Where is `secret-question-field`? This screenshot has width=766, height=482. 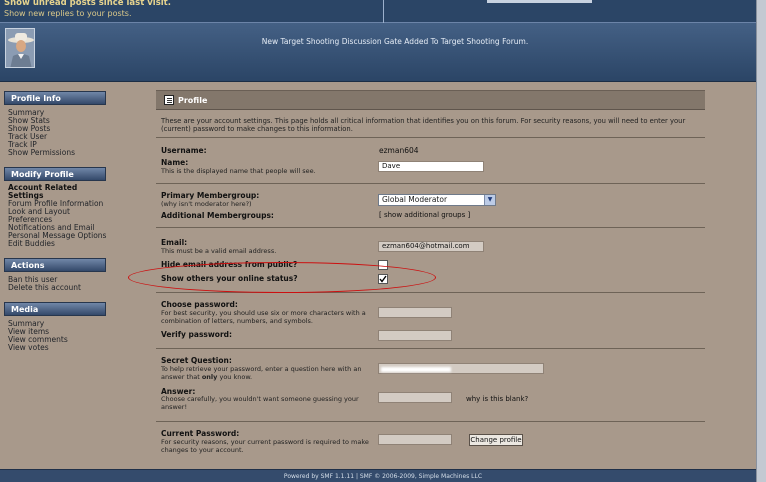 secret-question-field is located at coordinates (461, 368).